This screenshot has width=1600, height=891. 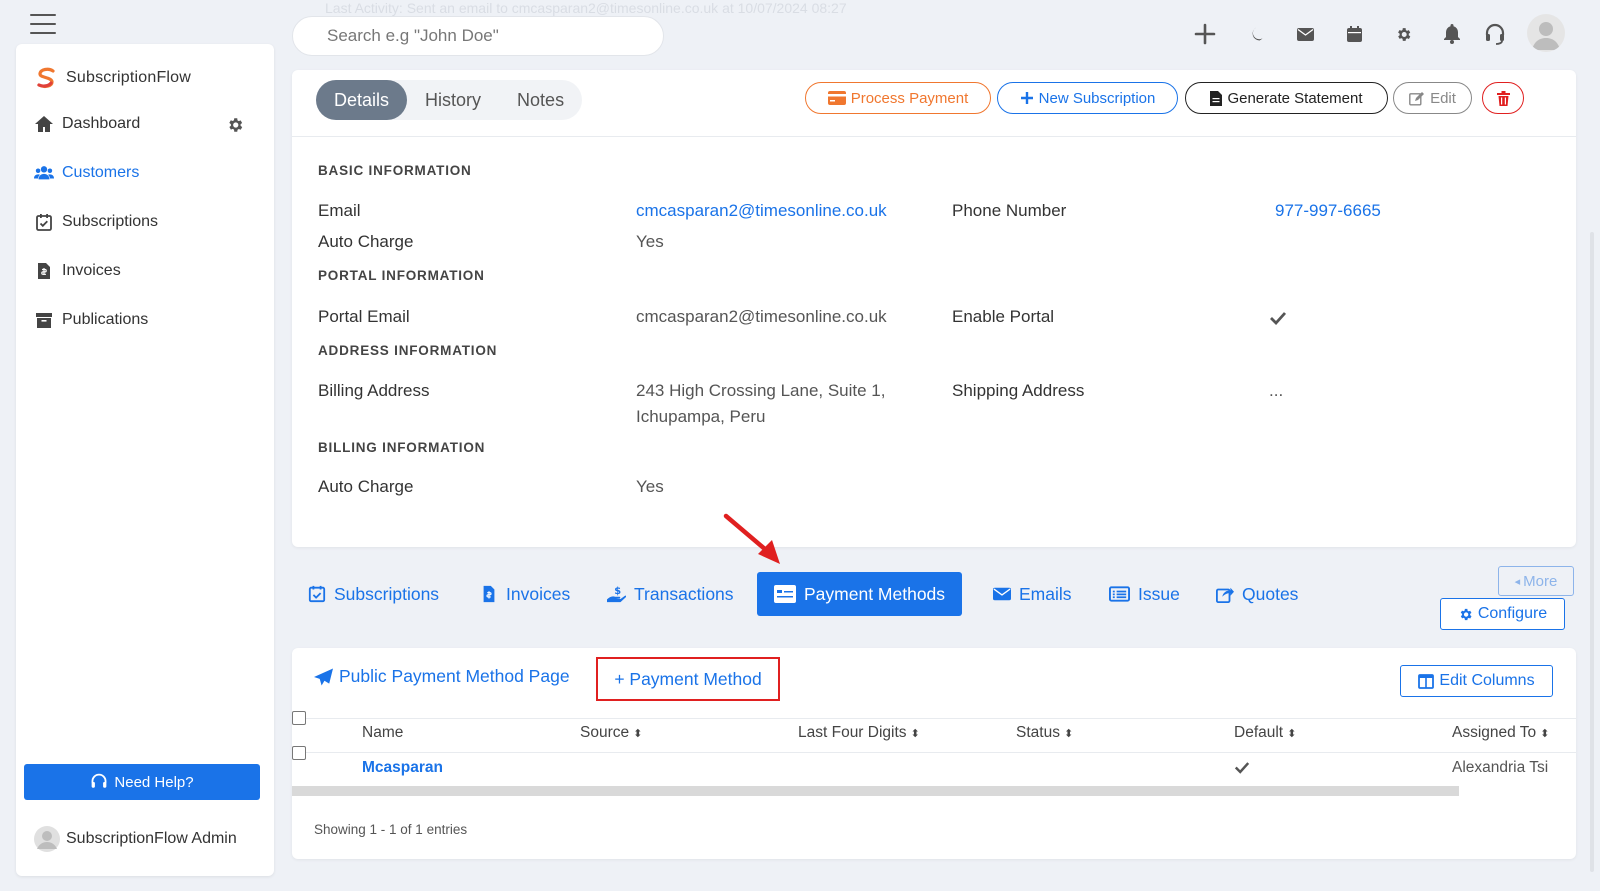 What do you see at coordinates (43, 24) in the screenshot?
I see `menu-toggle-icon` at bounding box center [43, 24].